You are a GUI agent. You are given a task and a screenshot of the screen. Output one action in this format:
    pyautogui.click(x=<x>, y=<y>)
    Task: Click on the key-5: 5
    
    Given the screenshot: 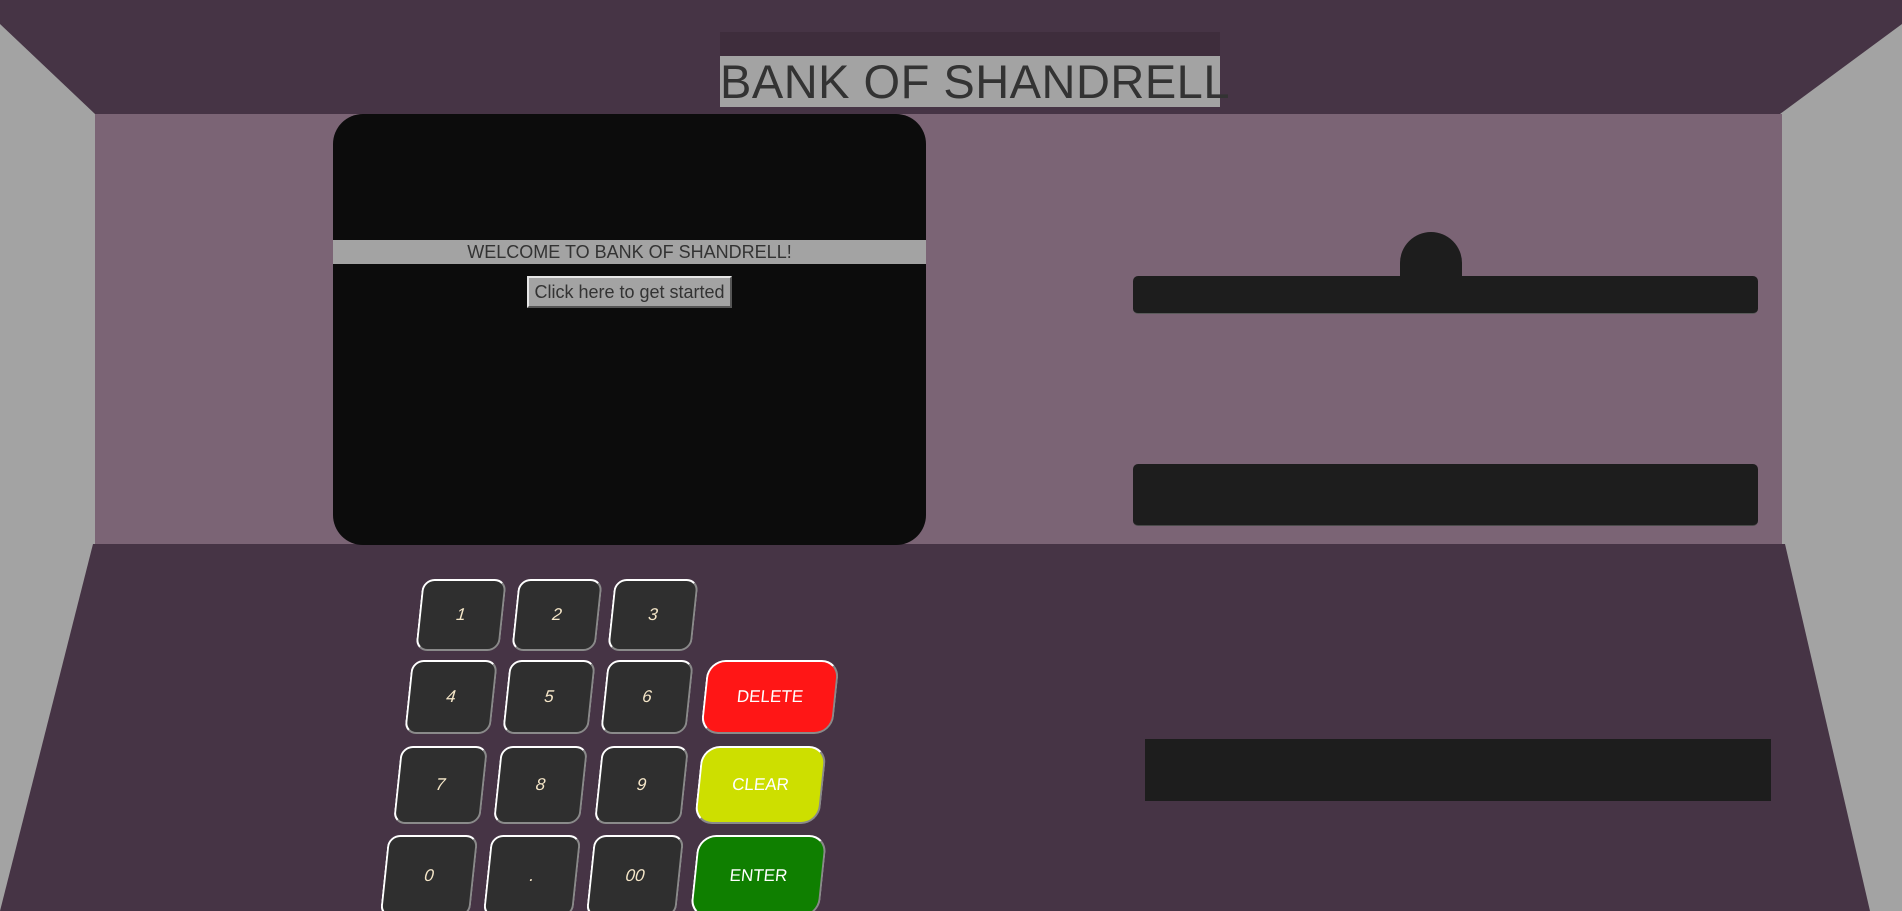 What is the action you would take?
    pyautogui.click(x=549, y=697)
    